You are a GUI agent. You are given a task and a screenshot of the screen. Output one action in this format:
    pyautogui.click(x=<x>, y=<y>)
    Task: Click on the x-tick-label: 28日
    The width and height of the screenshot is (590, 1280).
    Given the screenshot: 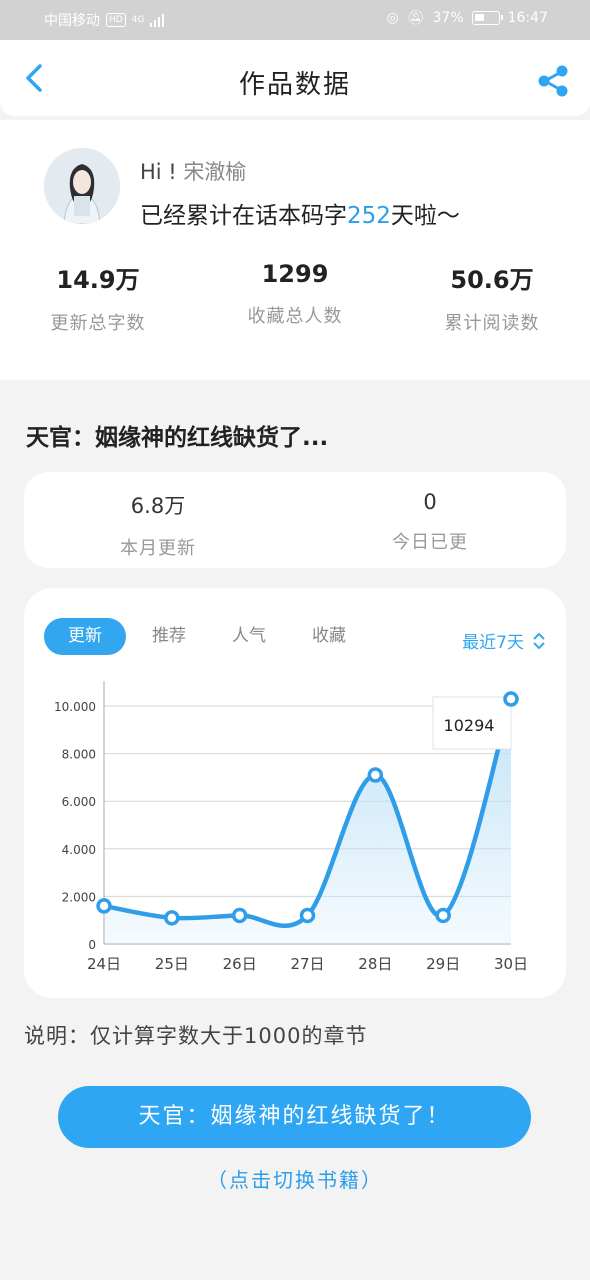 What is the action you would take?
    pyautogui.click(x=375, y=964)
    